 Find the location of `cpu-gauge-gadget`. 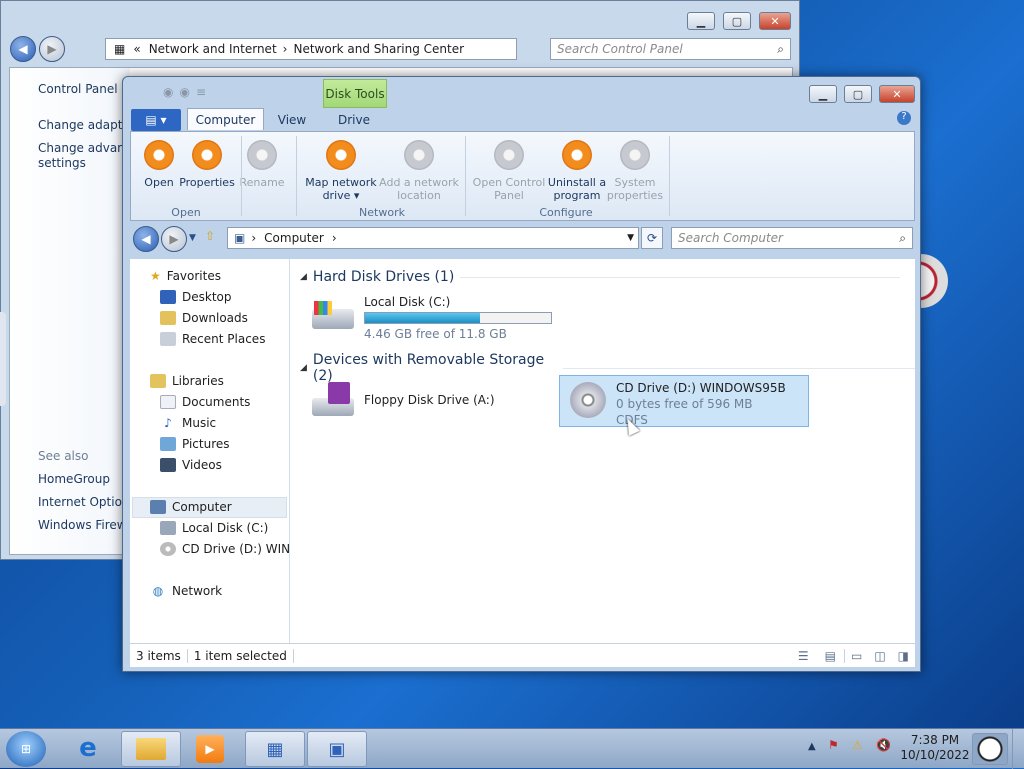

cpu-gauge-gadget is located at coordinates (933, 281).